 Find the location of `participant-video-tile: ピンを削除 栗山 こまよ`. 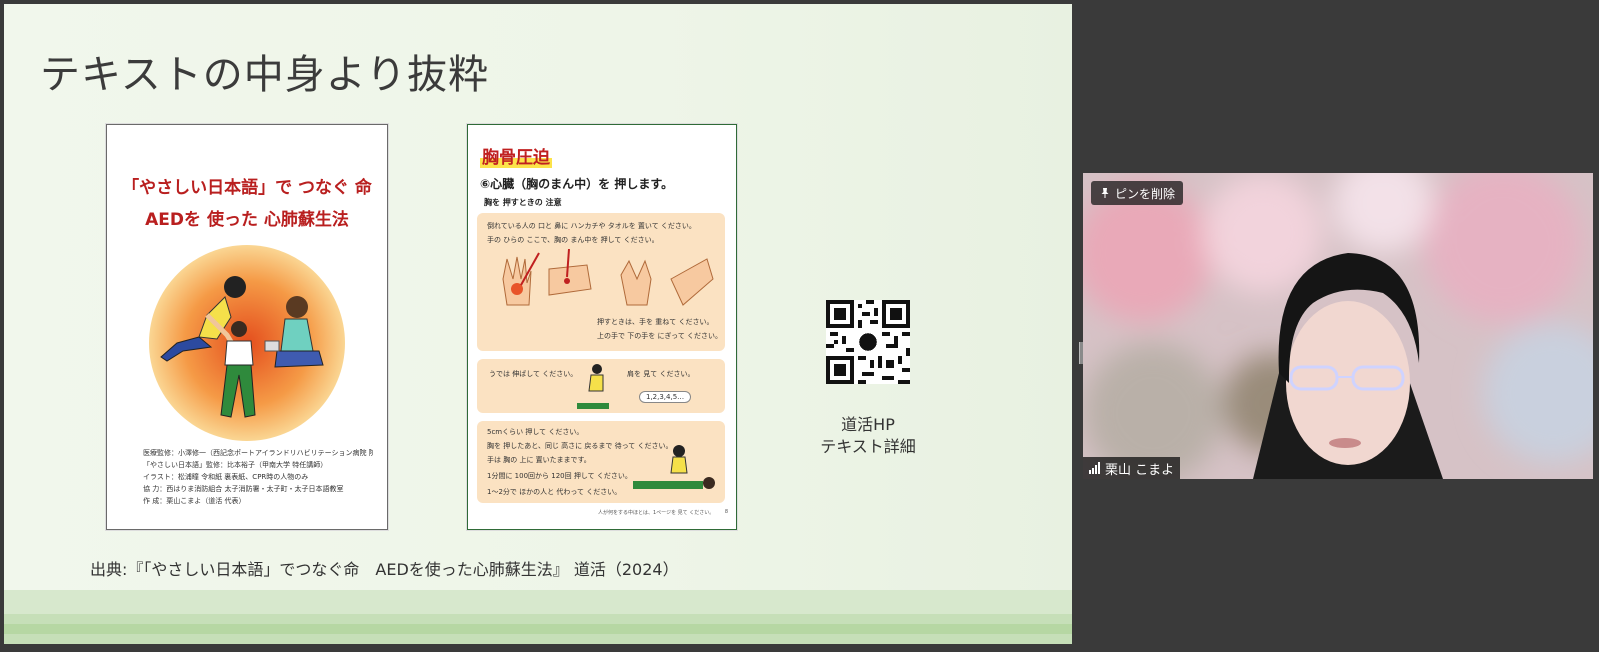

participant-video-tile: ピンを削除 栗山 こまよ is located at coordinates (1338, 326).